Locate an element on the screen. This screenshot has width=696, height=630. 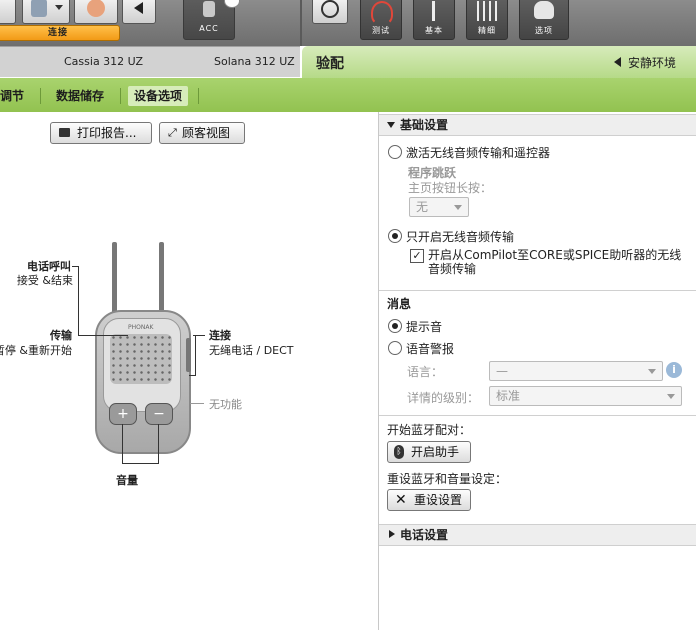
basic-settings-header: 基础设置 is located at coordinates (537, 125).